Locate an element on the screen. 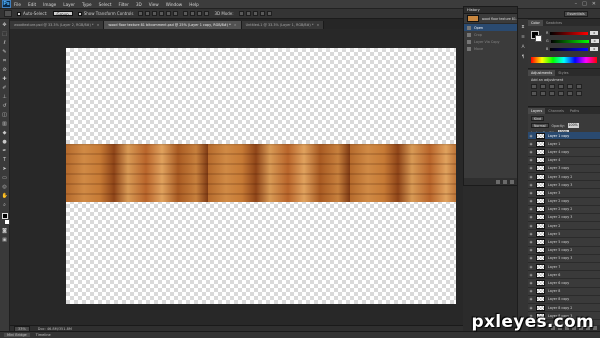  layer-row: ◉ Layer 5 copy 2 is located at coordinates (564, 251).